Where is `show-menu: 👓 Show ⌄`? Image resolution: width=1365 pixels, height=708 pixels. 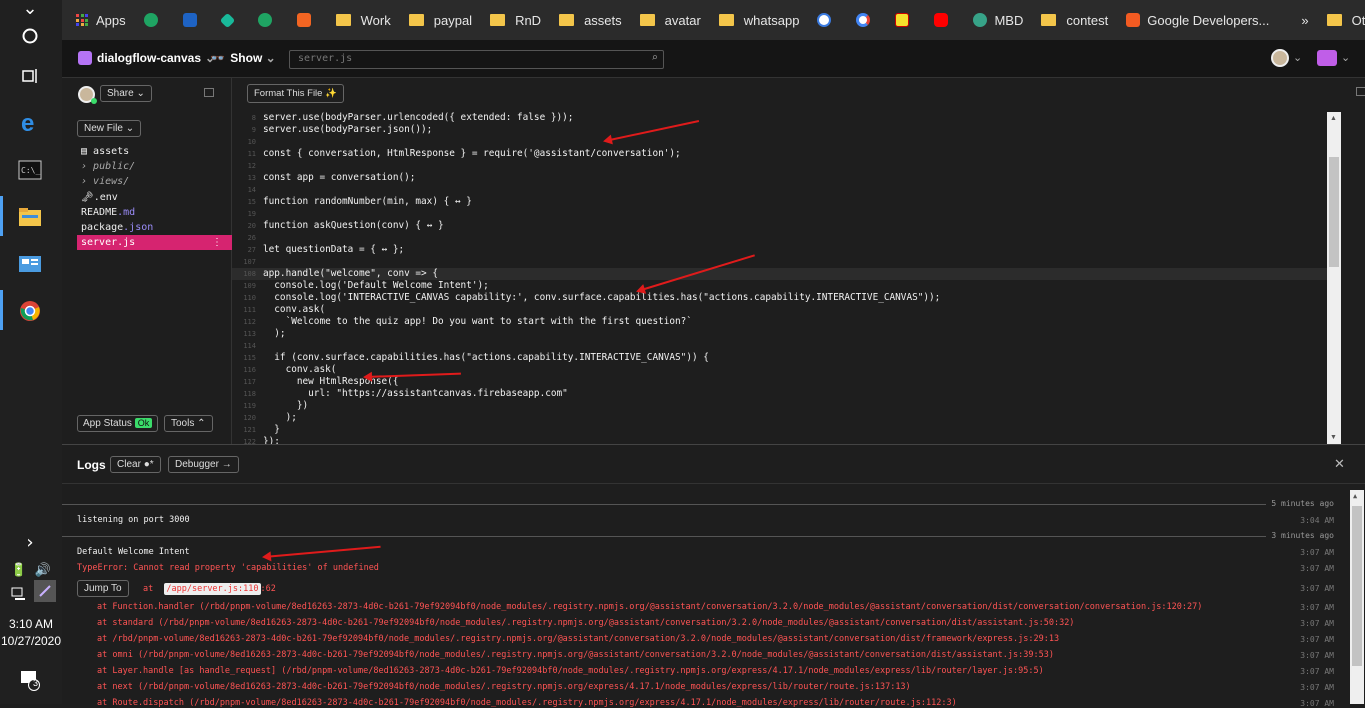
show-menu: 👓 Show ⌄ is located at coordinates (243, 58).